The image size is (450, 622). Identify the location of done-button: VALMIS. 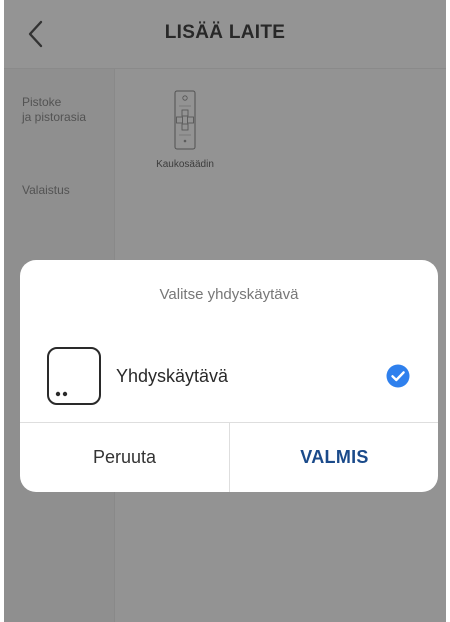
(334, 457).